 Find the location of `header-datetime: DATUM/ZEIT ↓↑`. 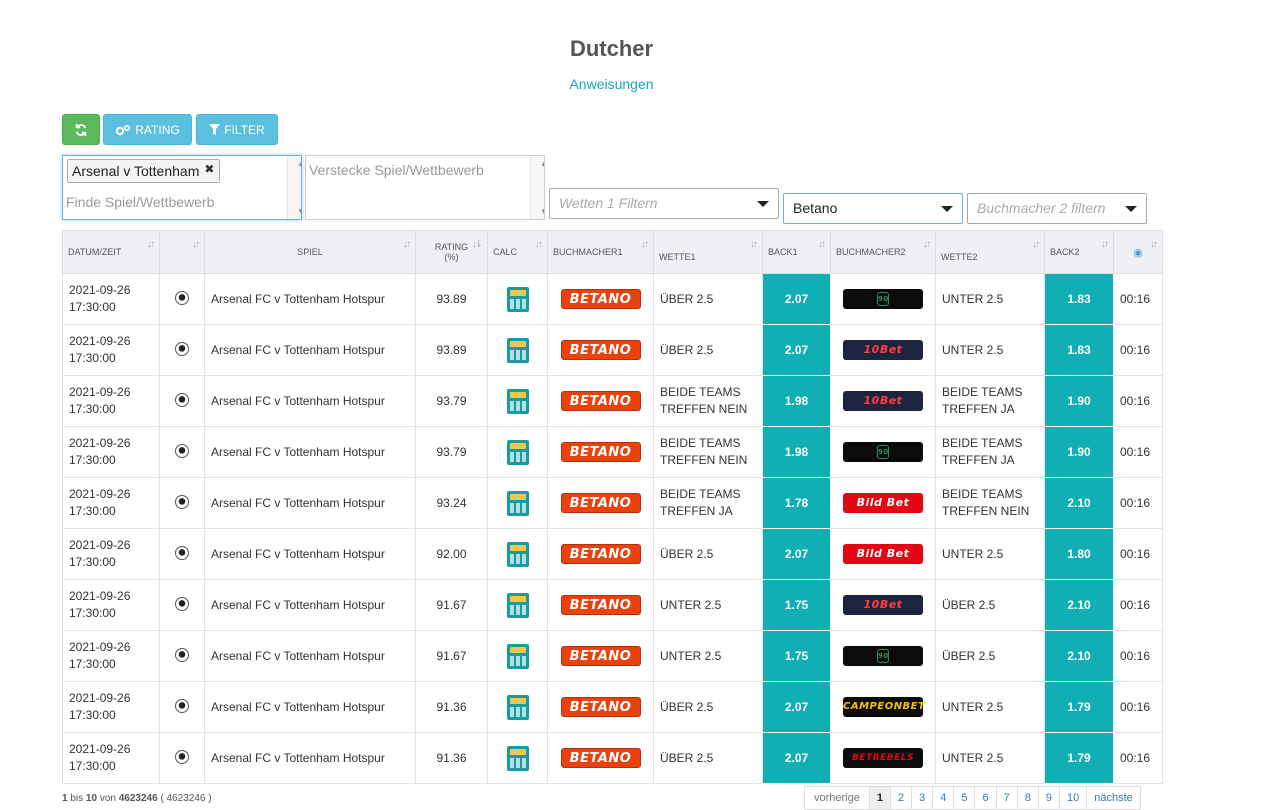

header-datetime: DATUM/ZEIT ↓↑ is located at coordinates (111, 252).